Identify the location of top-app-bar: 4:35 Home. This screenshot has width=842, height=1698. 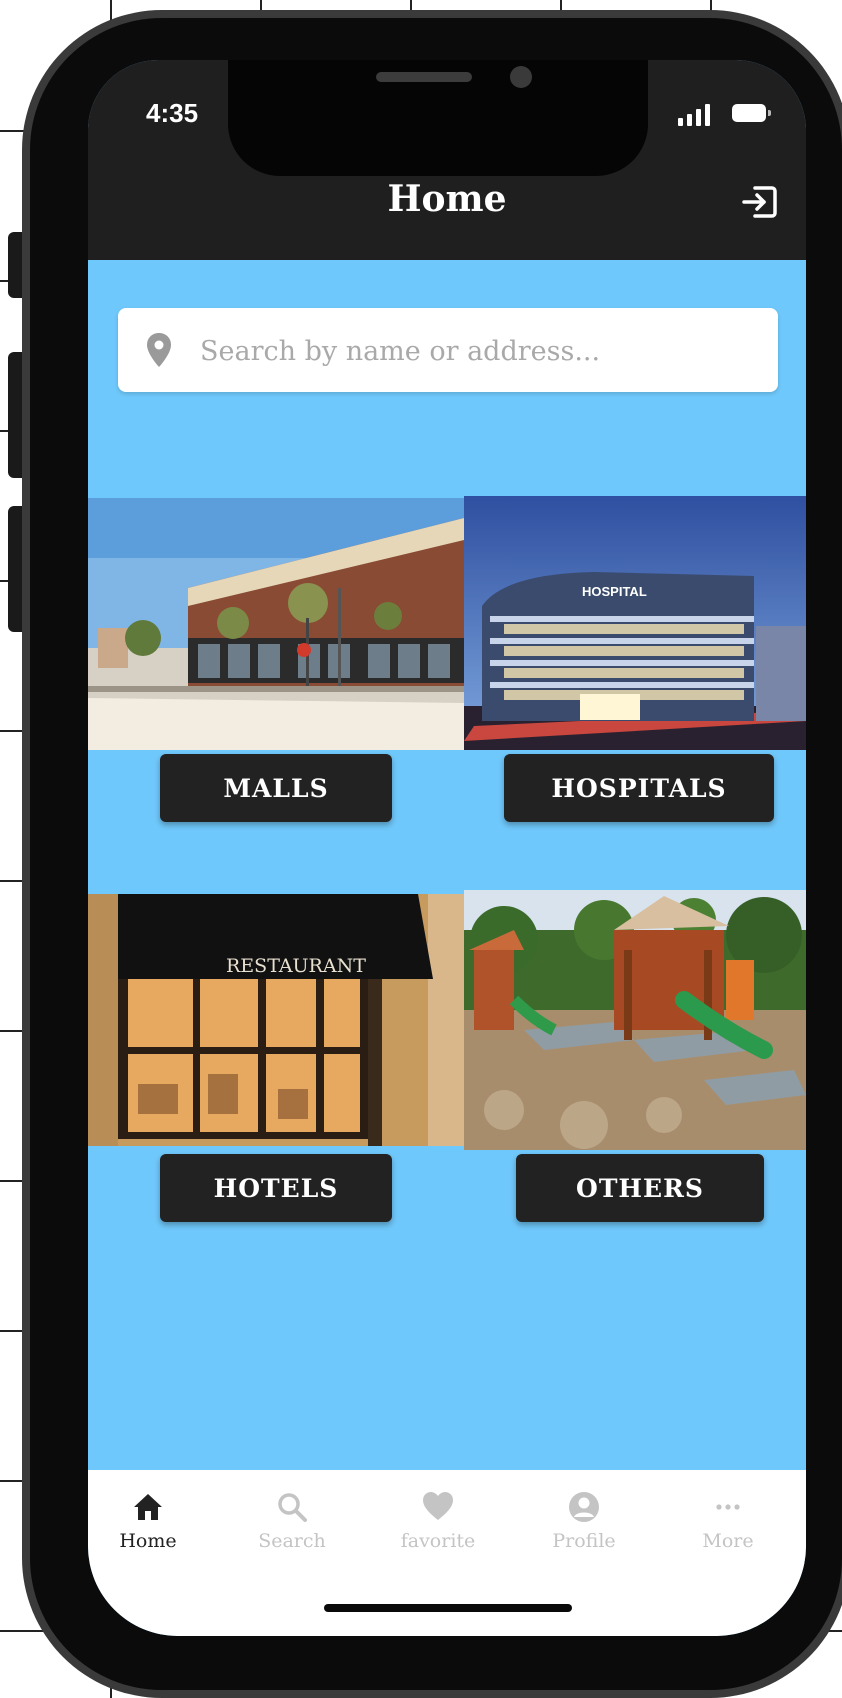
(447, 160).